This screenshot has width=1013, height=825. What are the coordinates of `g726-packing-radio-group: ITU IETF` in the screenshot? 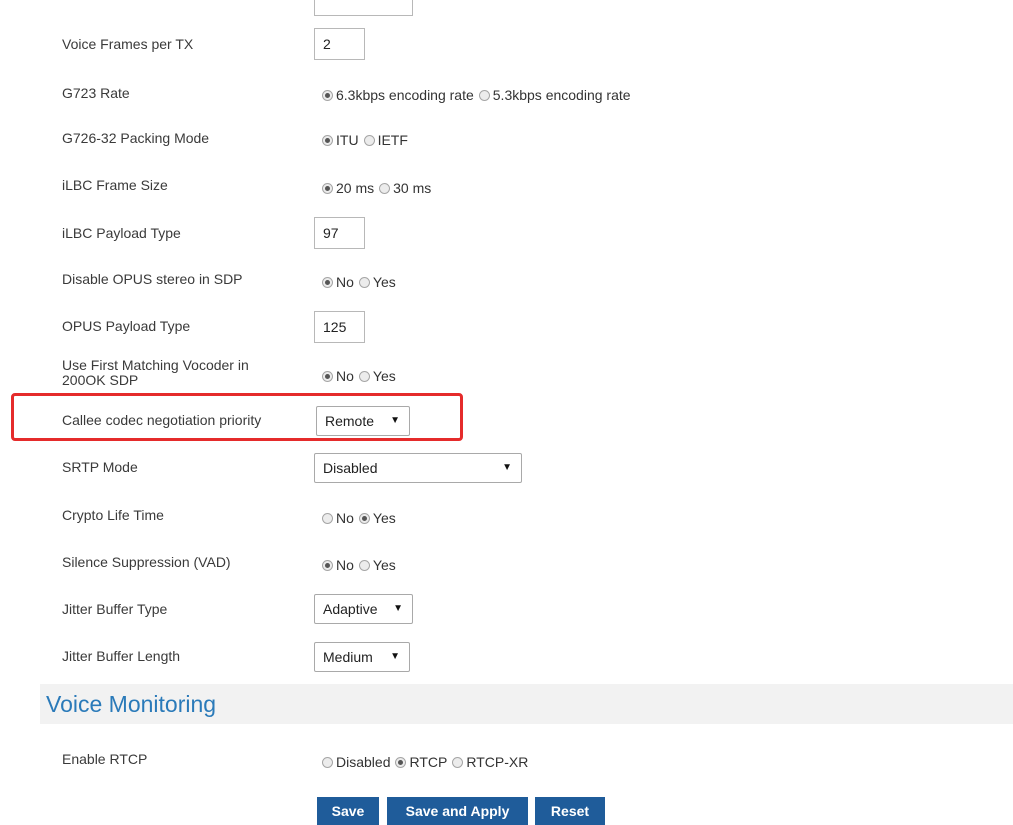 It's located at (367, 140).